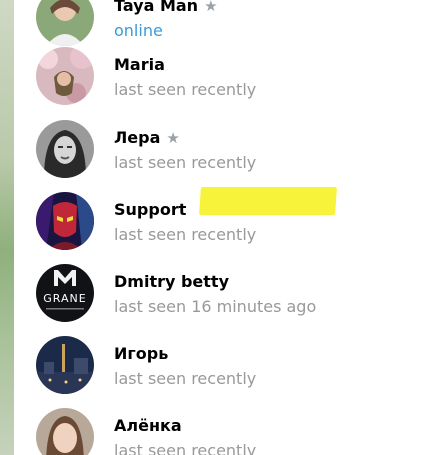 This screenshot has height=455, width=439. Describe the element at coordinates (268, 201) in the screenshot. I see `highlight-marker` at that location.